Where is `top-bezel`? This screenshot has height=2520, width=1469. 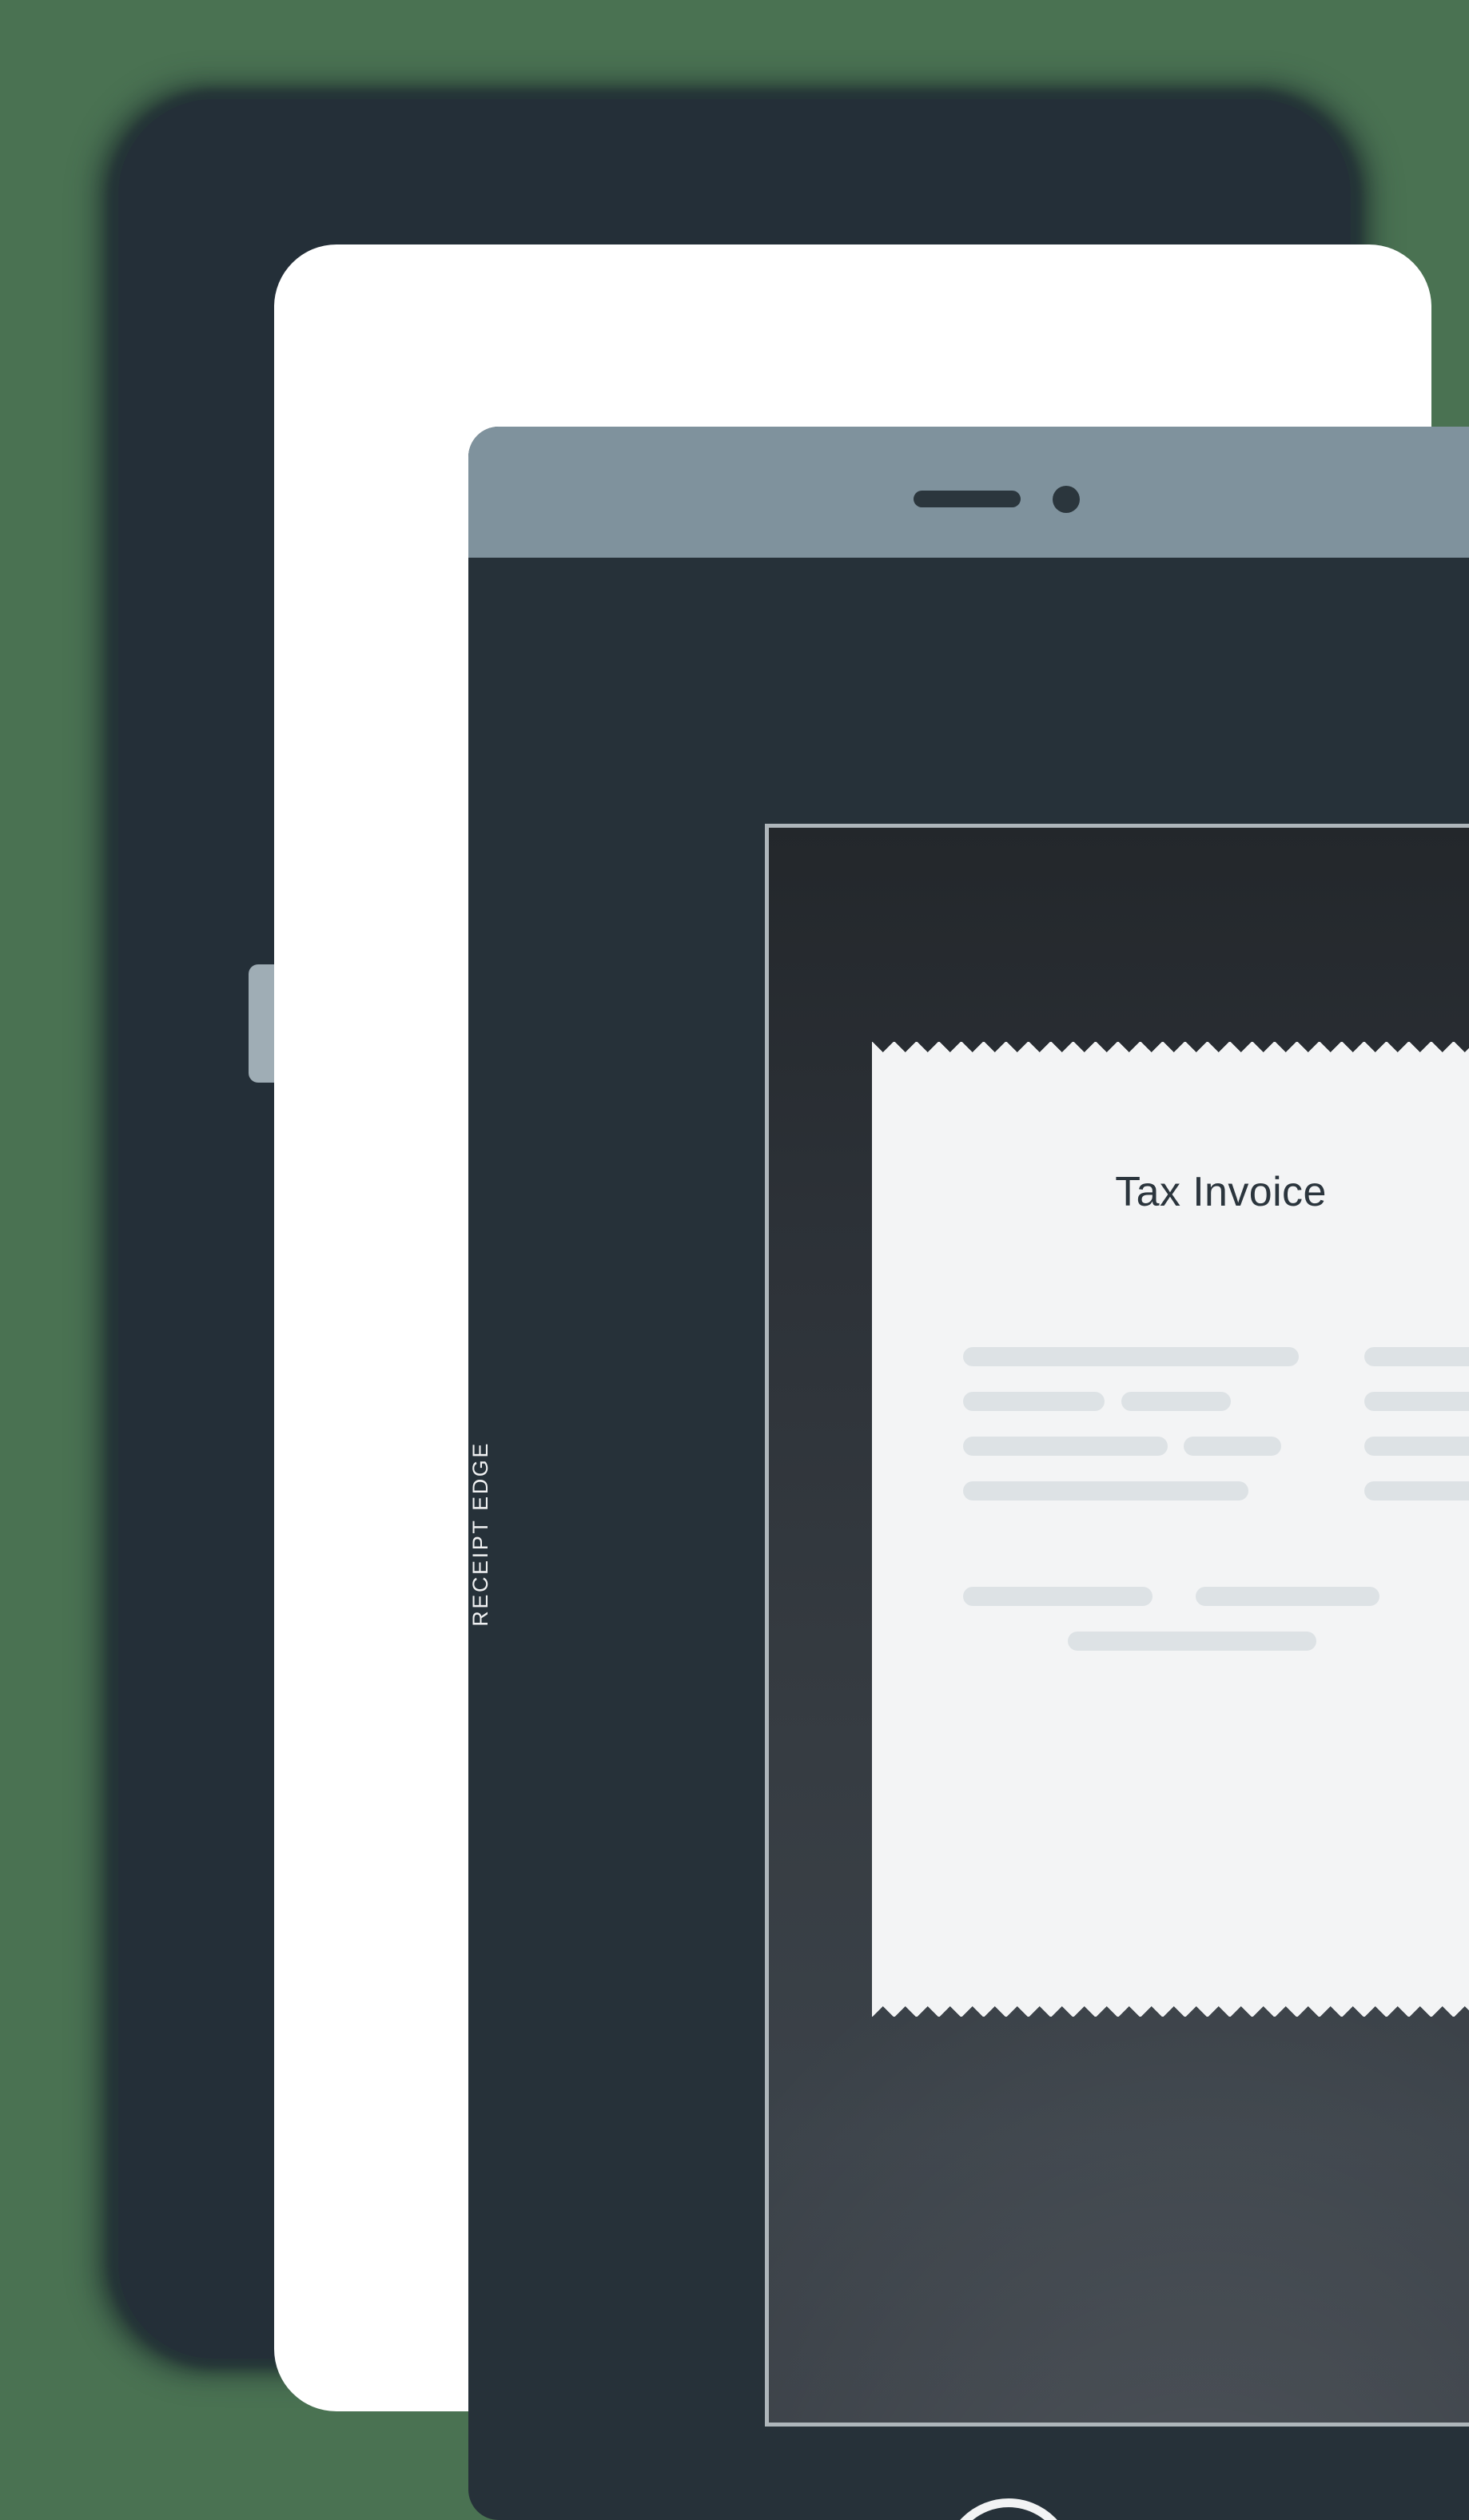 top-bezel is located at coordinates (968, 492).